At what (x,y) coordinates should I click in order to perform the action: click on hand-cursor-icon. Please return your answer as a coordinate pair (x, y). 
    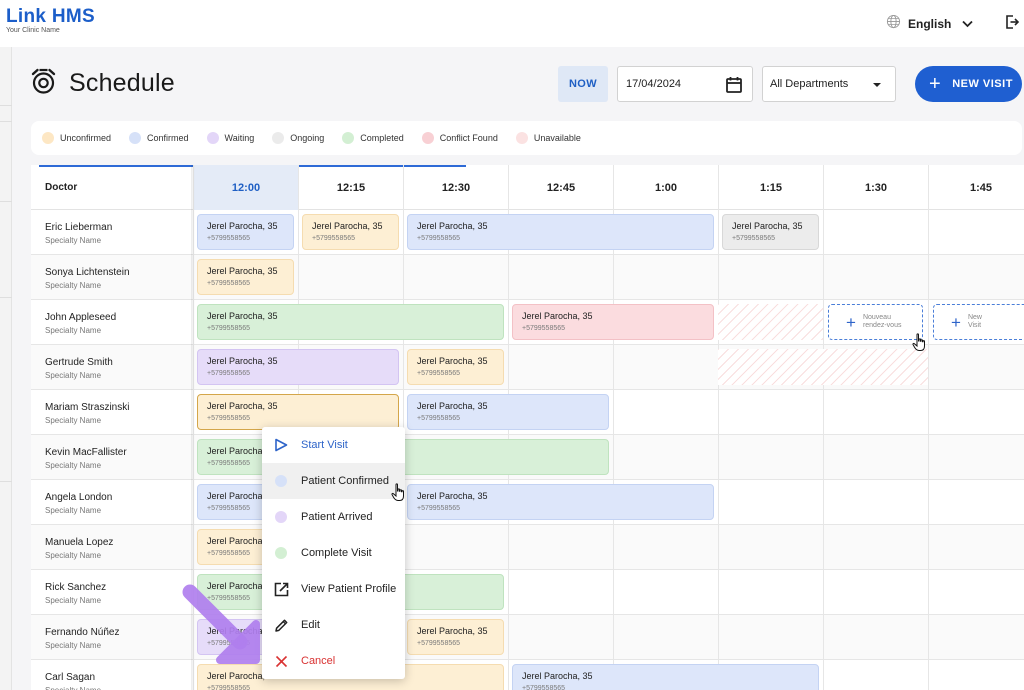
    Looking at the image, I should click on (399, 495).